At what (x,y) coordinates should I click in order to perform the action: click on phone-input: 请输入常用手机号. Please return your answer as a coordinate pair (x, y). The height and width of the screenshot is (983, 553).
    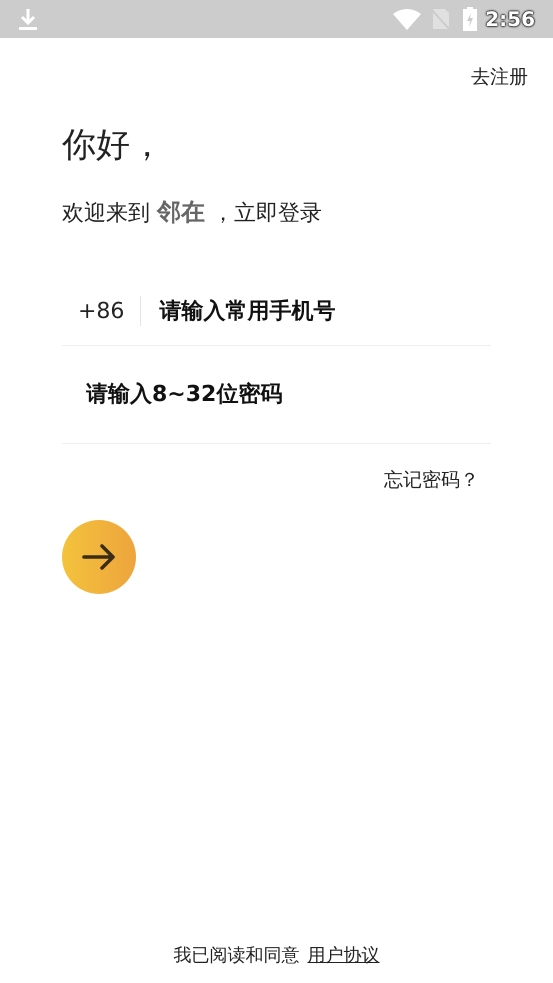
    Looking at the image, I should click on (325, 311).